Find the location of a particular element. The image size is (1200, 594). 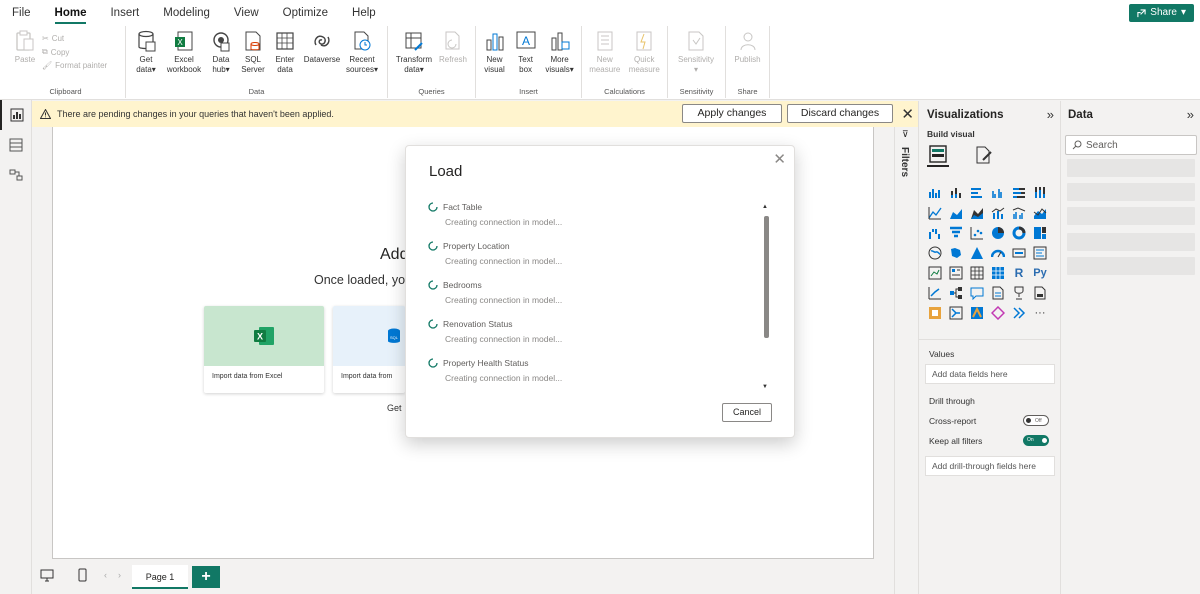

more-visuals-line1: More is located at coordinates (559, 59).